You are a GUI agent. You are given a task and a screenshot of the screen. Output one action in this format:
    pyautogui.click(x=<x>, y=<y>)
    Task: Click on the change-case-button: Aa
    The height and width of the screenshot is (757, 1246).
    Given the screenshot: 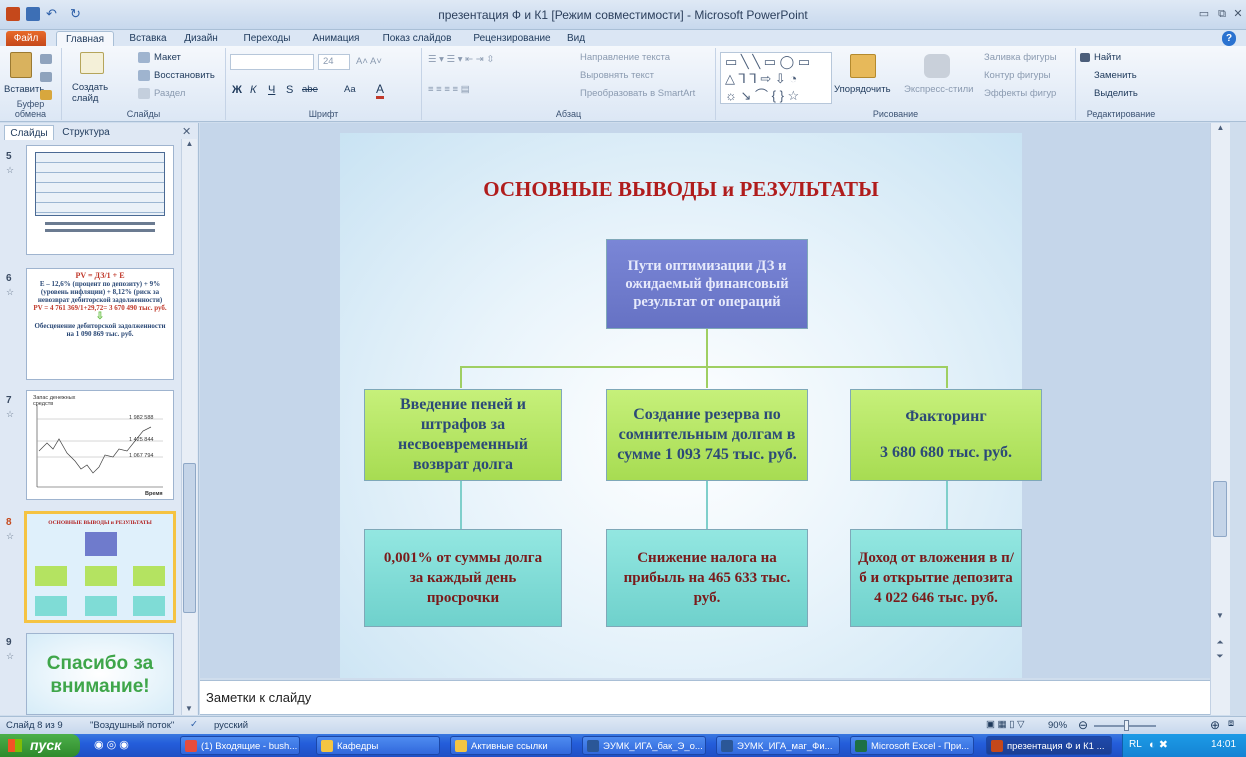 What is the action you would take?
    pyautogui.click(x=350, y=89)
    